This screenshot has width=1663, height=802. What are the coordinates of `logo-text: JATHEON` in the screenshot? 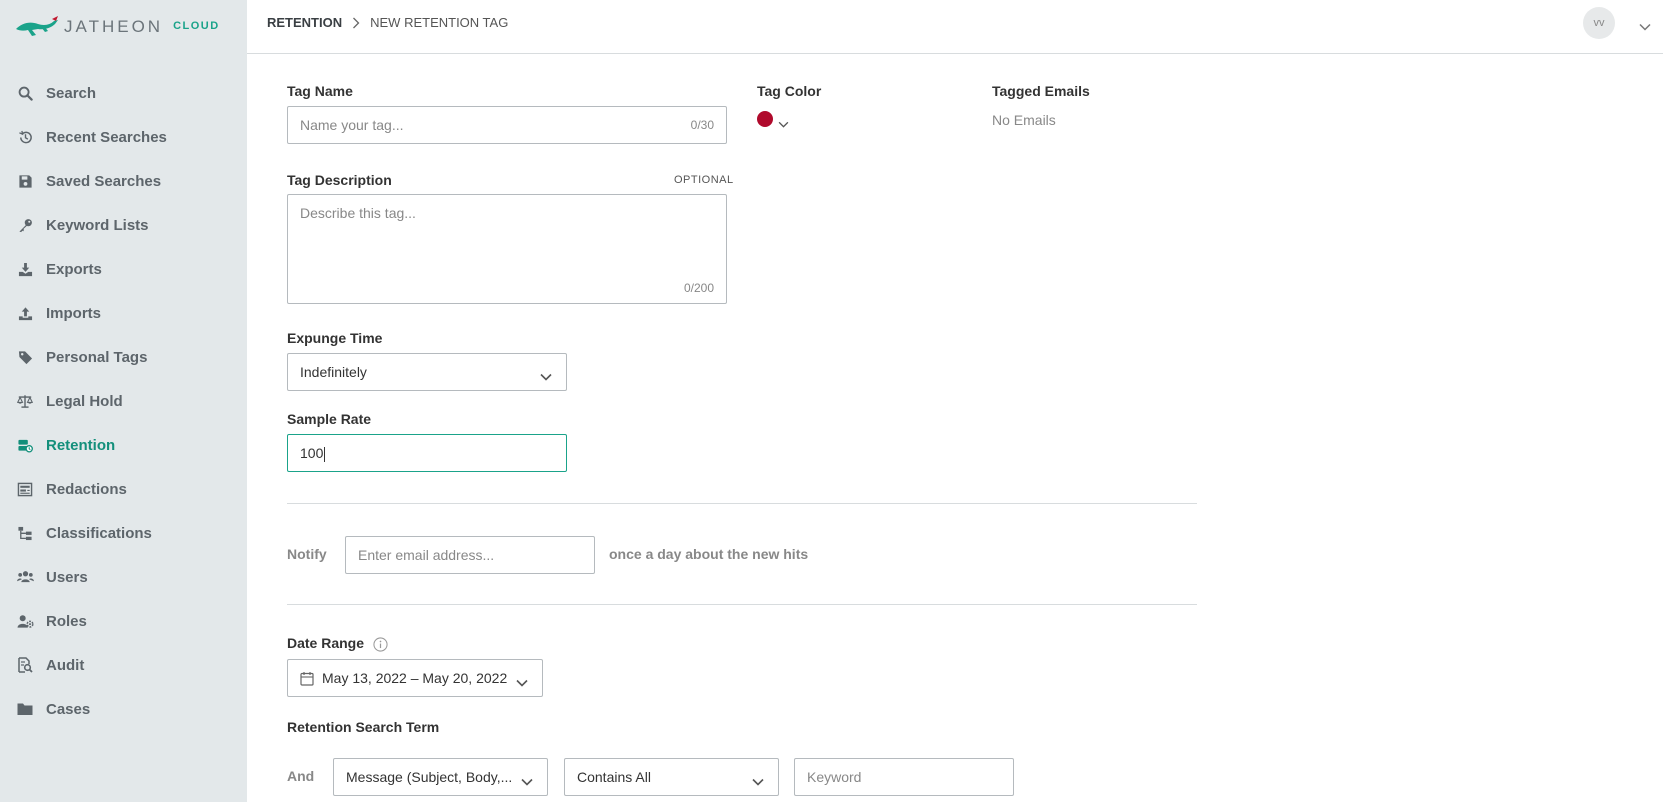 It's located at (114, 26).